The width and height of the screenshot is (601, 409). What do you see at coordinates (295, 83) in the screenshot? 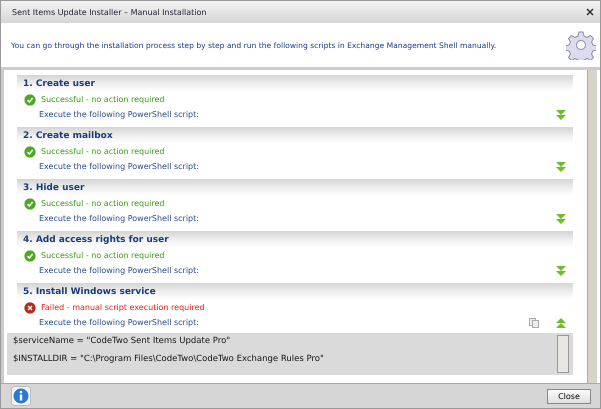
I see `step-header: 1. Create user` at bounding box center [295, 83].